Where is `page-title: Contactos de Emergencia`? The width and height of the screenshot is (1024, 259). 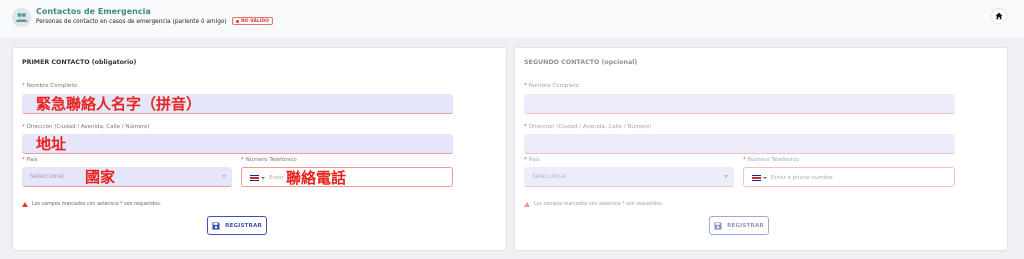 page-title: Contactos de Emergencia is located at coordinates (93, 11).